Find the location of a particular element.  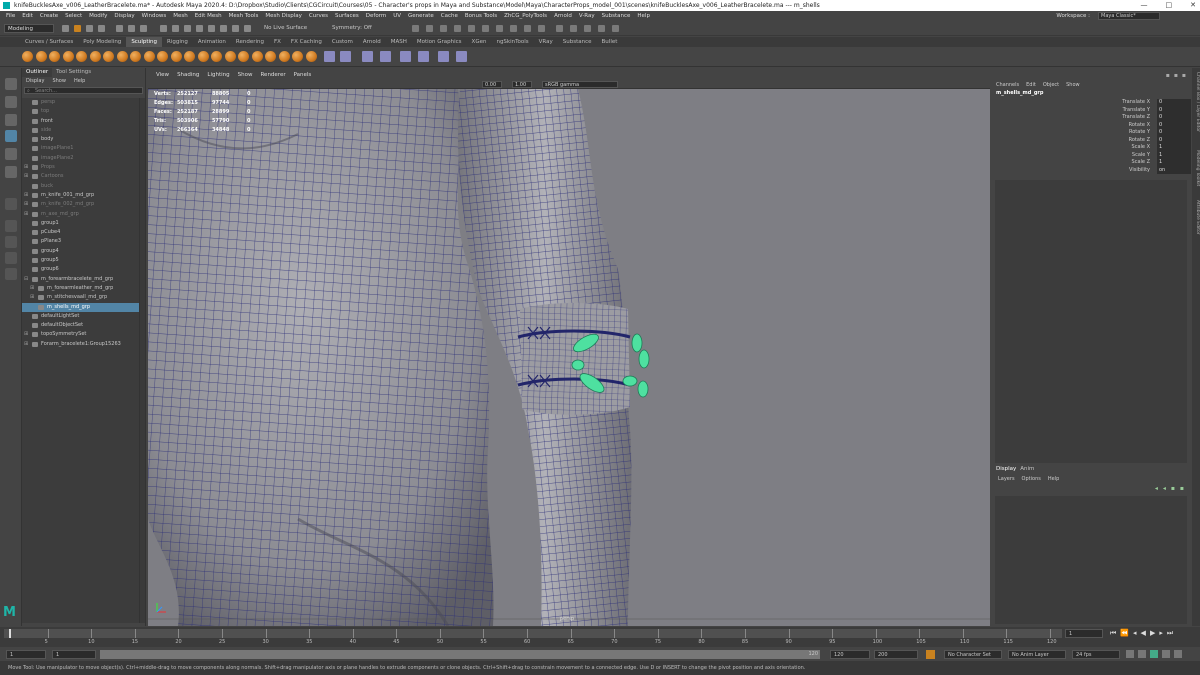

fps-dropdown: 24 fps is located at coordinates (1096, 654).